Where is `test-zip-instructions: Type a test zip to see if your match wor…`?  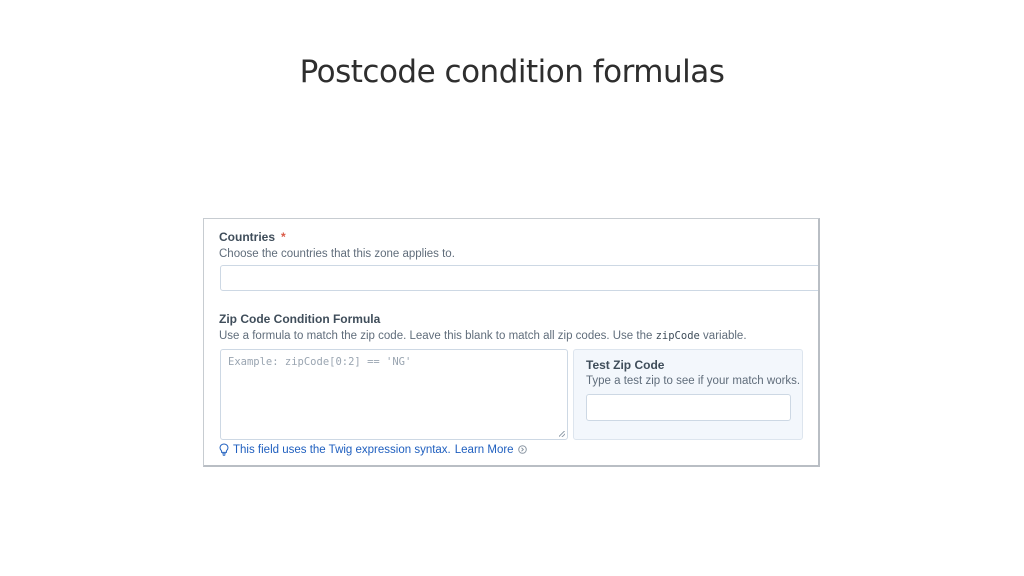 test-zip-instructions: Type a test zip to see if your match wor… is located at coordinates (693, 381).